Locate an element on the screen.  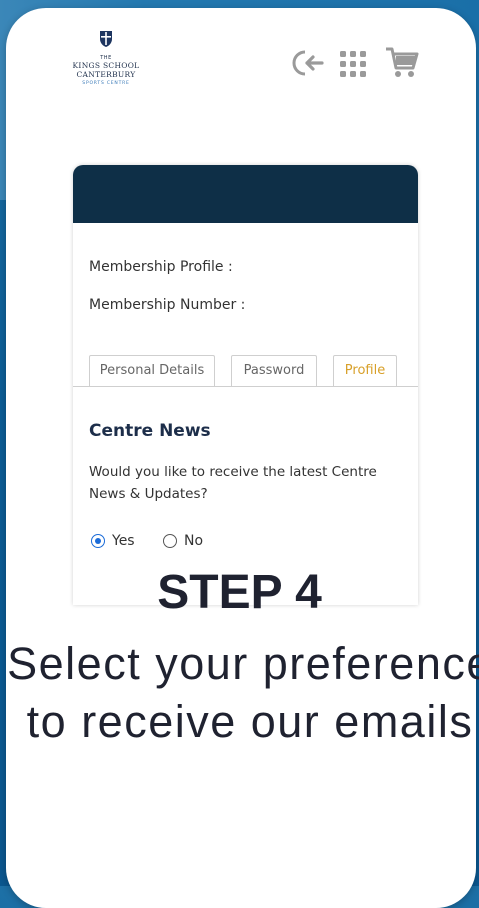
centre-news-title: Centre News is located at coordinates (150, 431).